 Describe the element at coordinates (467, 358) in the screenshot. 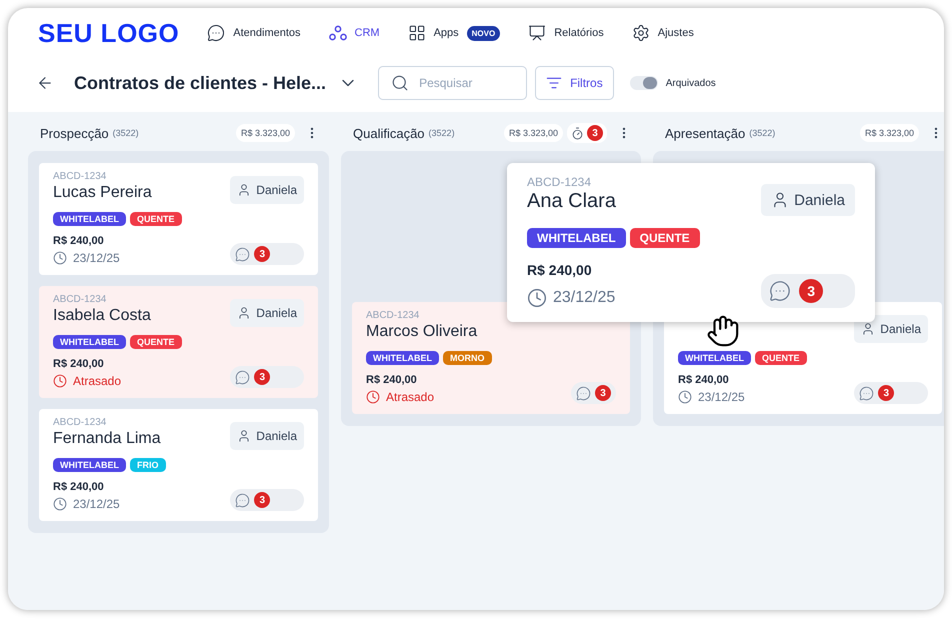

I see `tag: MORNO` at that location.